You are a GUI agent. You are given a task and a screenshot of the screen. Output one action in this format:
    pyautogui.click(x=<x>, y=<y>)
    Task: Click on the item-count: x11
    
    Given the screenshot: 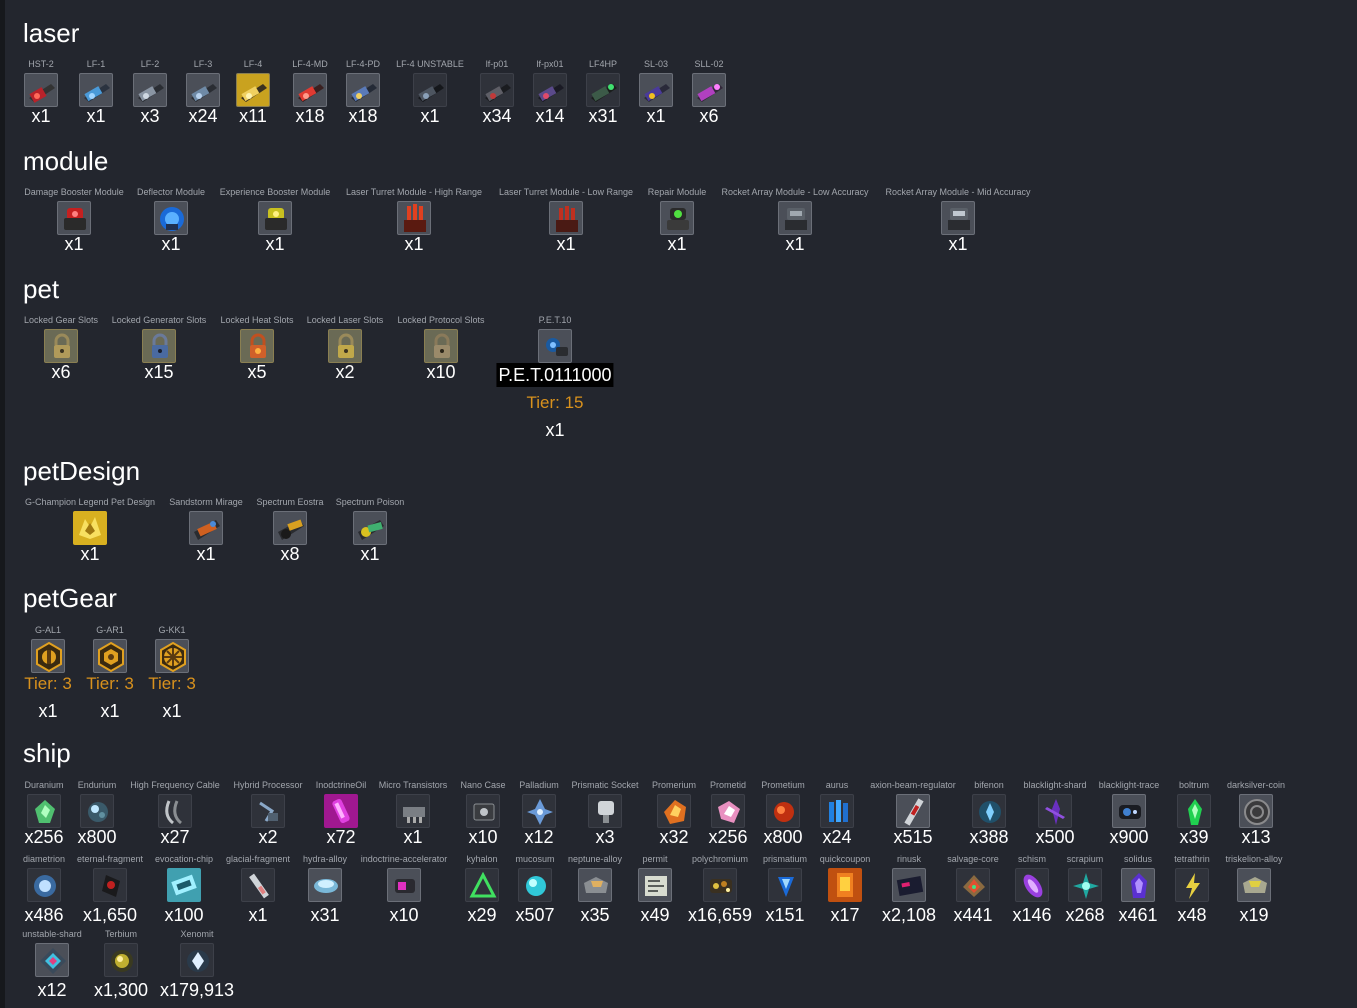 What is the action you would take?
    pyautogui.click(x=253, y=116)
    